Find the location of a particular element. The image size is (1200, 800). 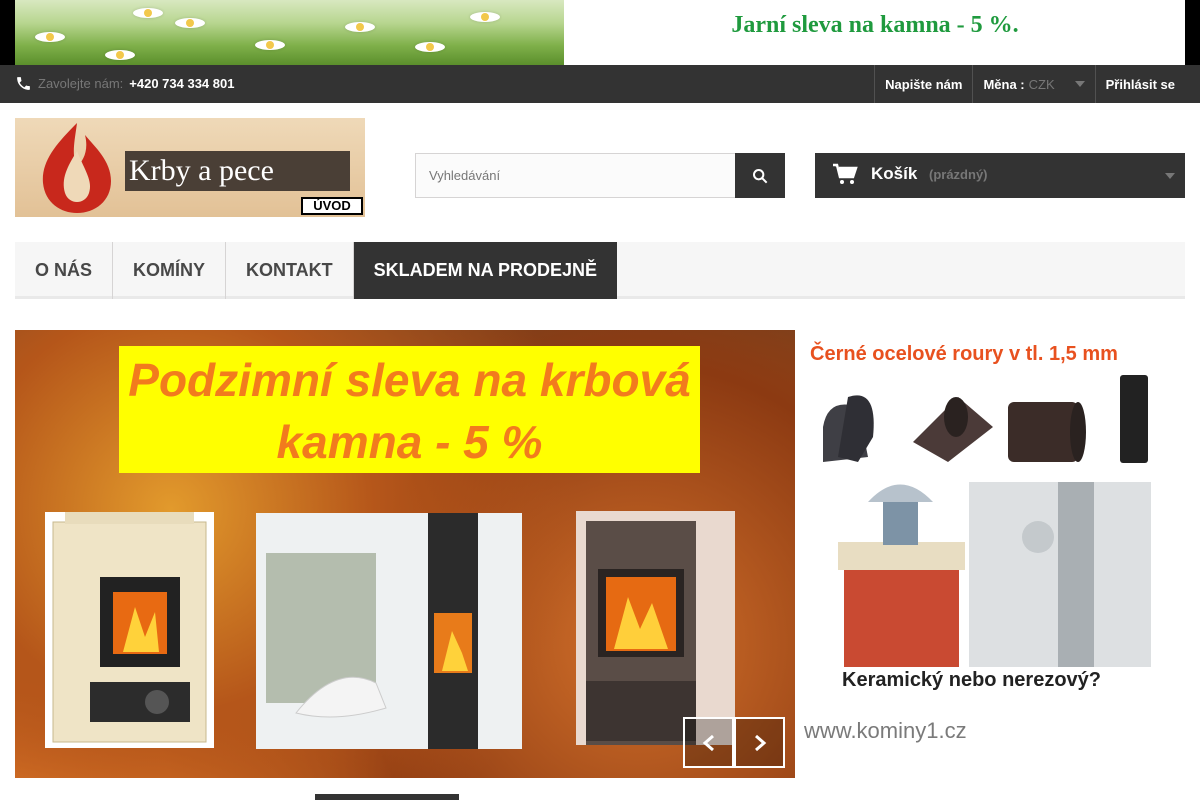

currency-value: CZK is located at coordinates (1041, 84).